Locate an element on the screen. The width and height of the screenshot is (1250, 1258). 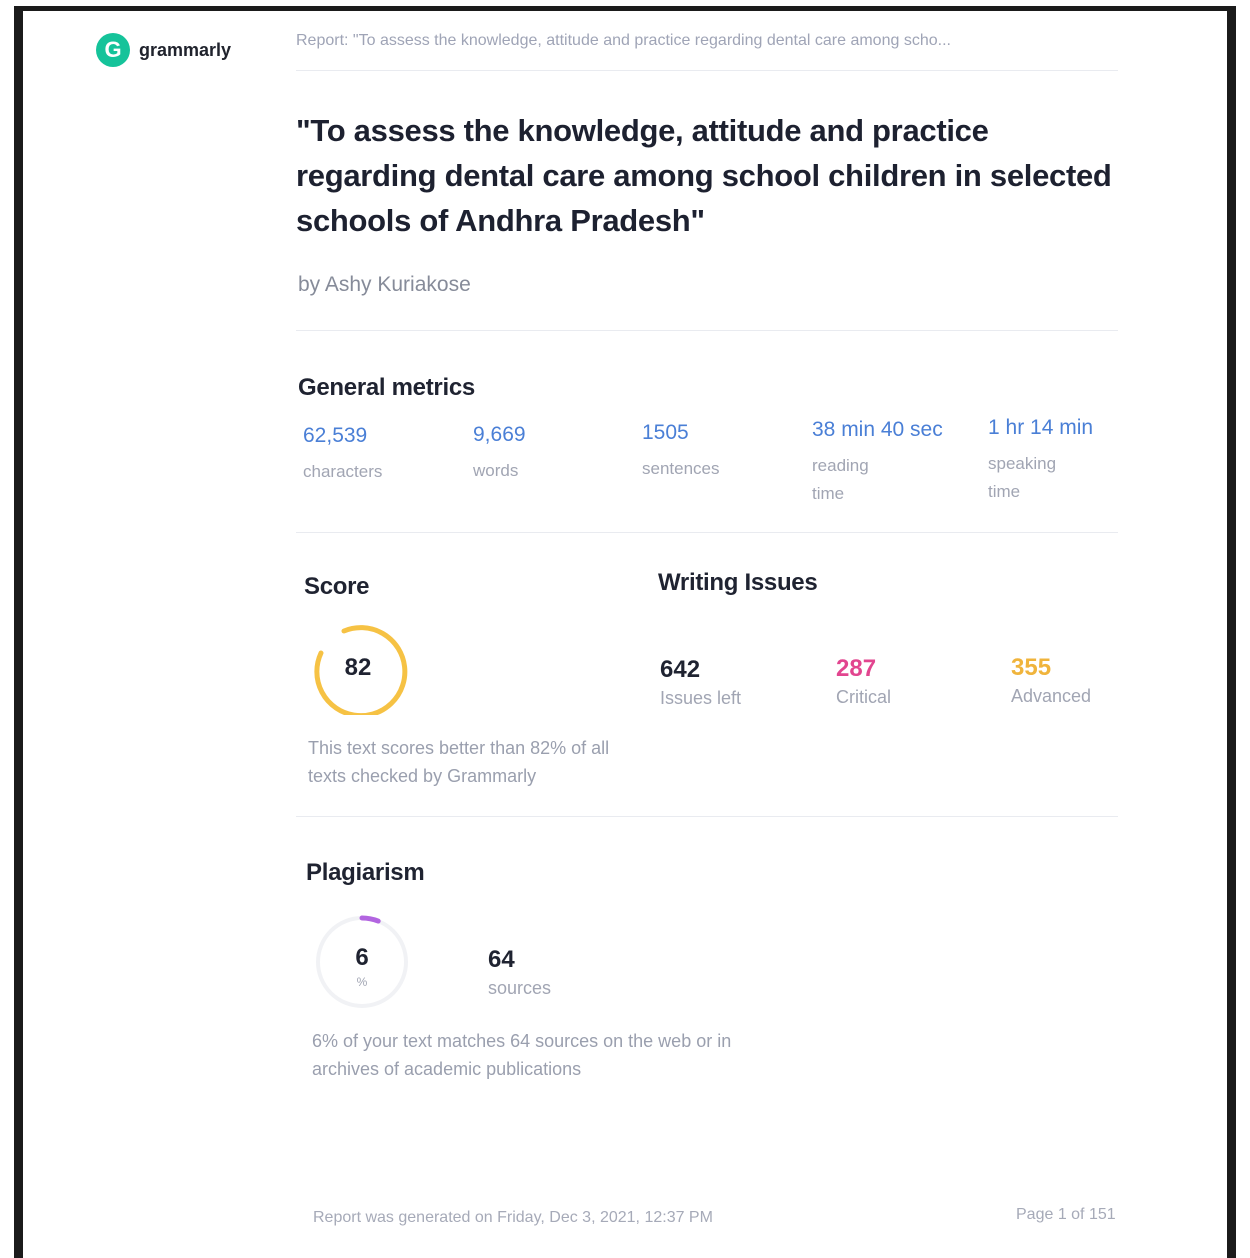
metric-label: reading time is located at coordinates (840, 479).